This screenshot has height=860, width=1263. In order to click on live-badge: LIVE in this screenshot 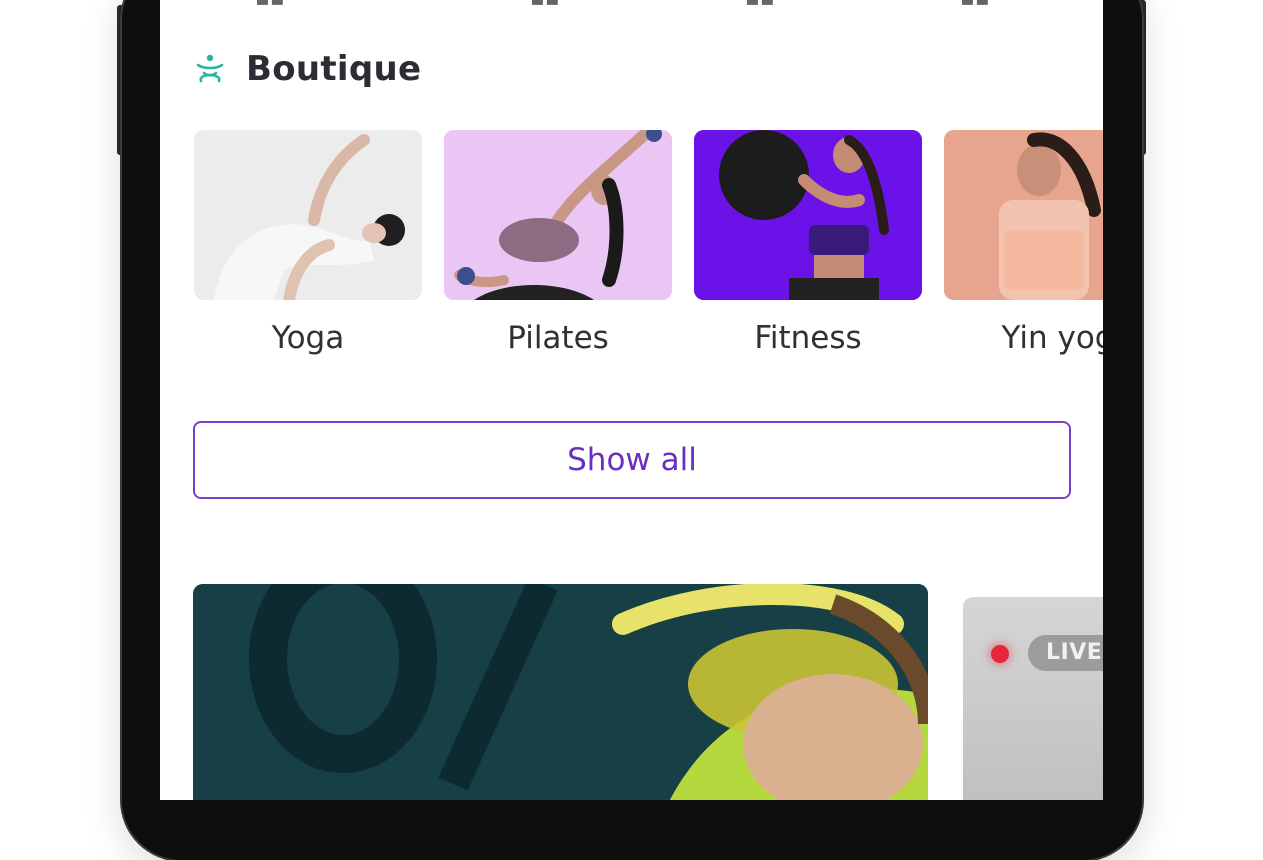, I will do `click(1065, 653)`.